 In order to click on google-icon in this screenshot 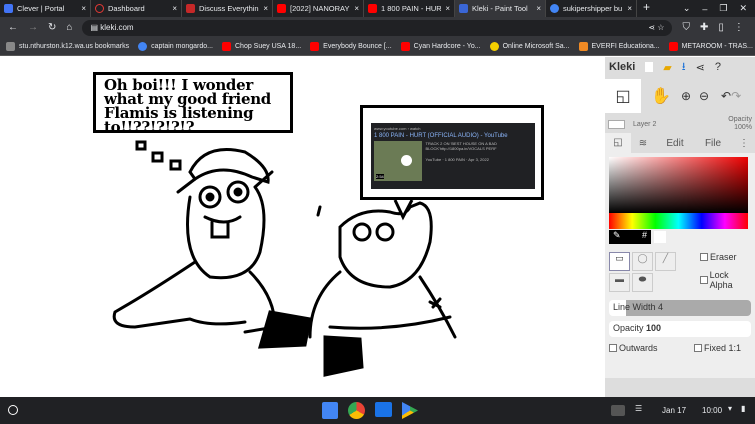, I will do `click(554, 8)`.